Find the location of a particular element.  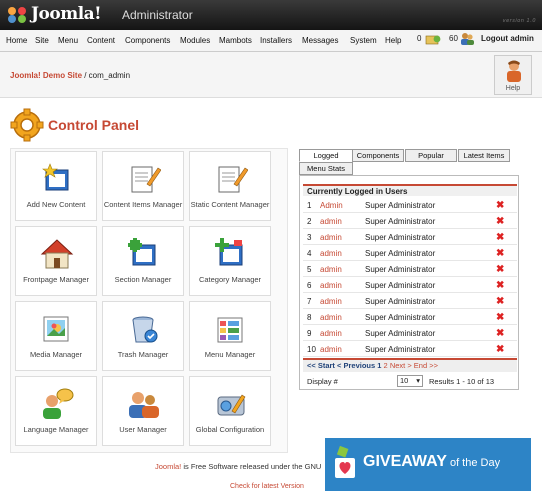

static-content-icon is located at coordinates (233, 179).